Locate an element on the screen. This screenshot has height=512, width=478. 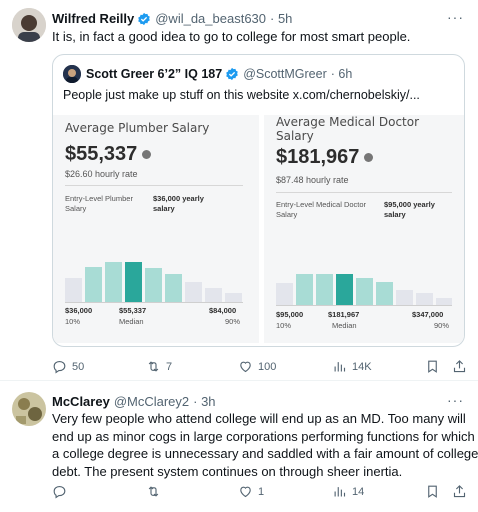
like-button: 1 is located at coordinates (251, 491).